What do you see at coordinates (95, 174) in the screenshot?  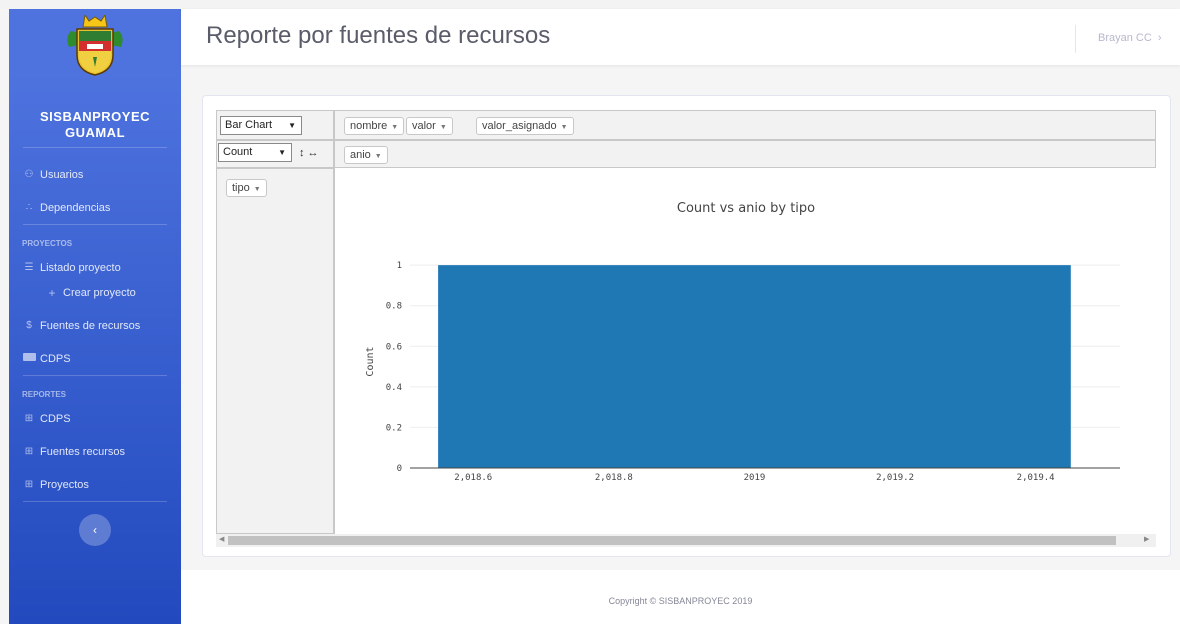 I see `sidebar-item-usuarios: ⚇ Usuarios` at bounding box center [95, 174].